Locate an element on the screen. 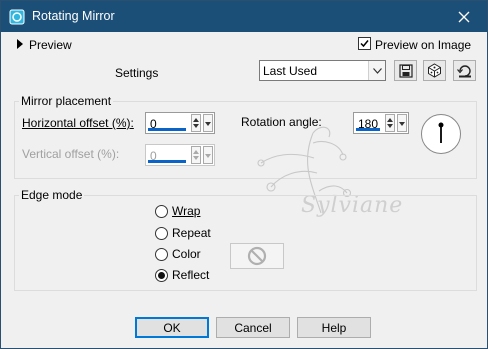 Image resolution: width=488 pixels, height=349 pixels. reset-icon is located at coordinates (463, 70).